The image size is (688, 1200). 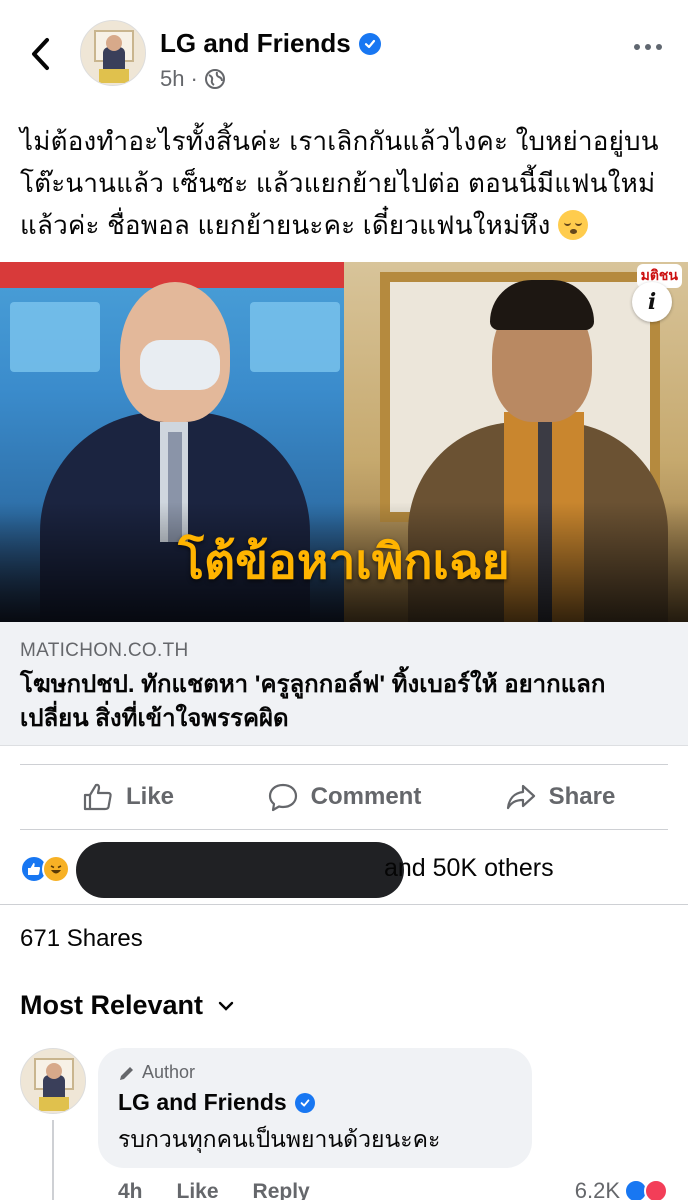 I want to click on post-time: 5h, so click(x=172, y=79).